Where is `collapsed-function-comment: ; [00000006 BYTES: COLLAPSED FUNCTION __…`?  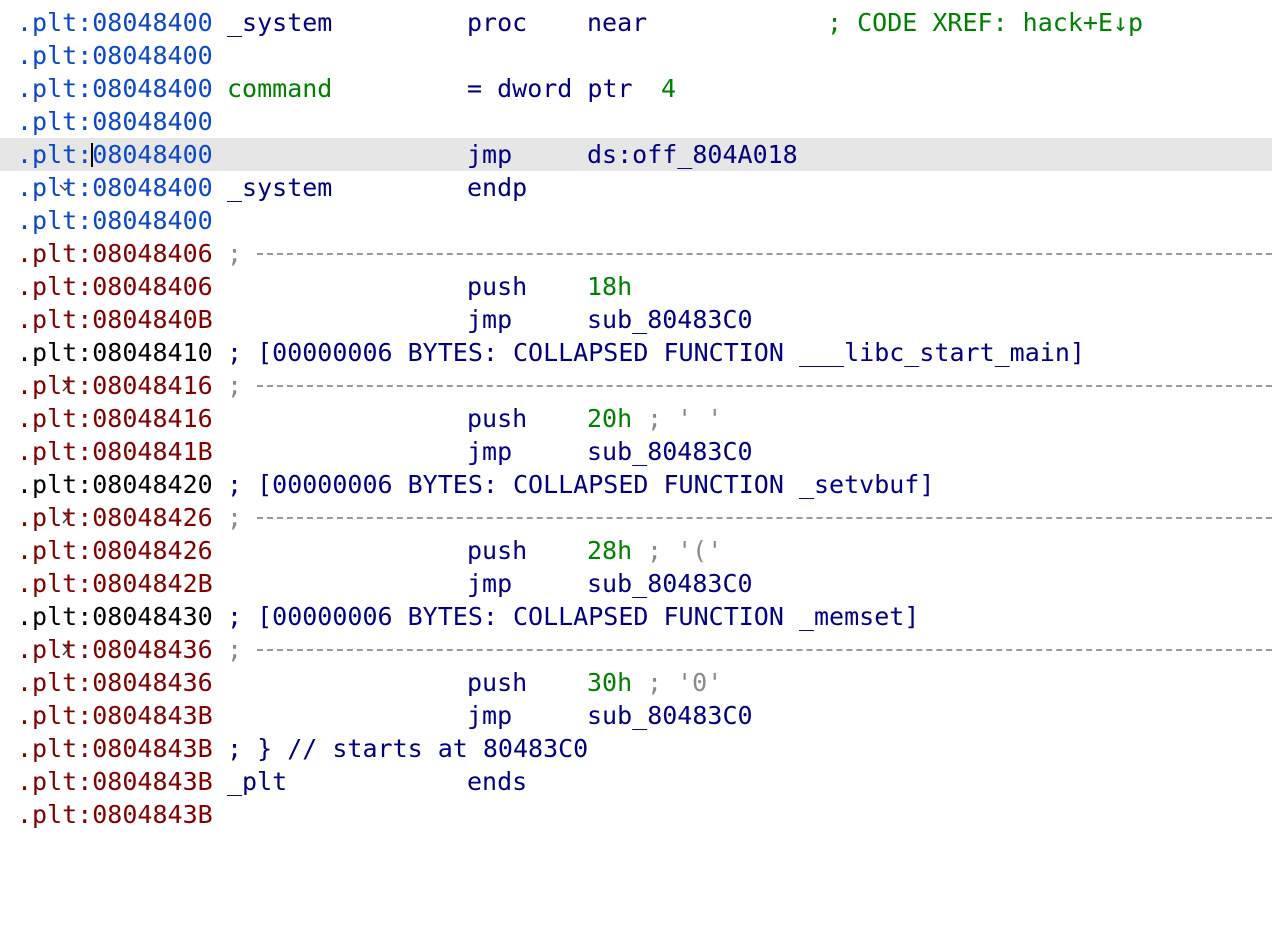 collapsed-function-comment: ; [00000006 BYTES: COLLAPSED FUNCTION __… is located at coordinates (656, 352).